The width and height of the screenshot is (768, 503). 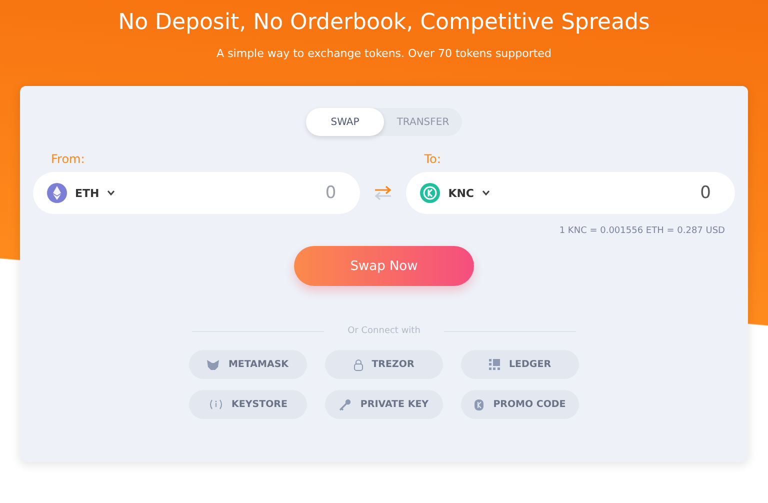 I want to click on tab: TRANSFER, so click(x=423, y=122).